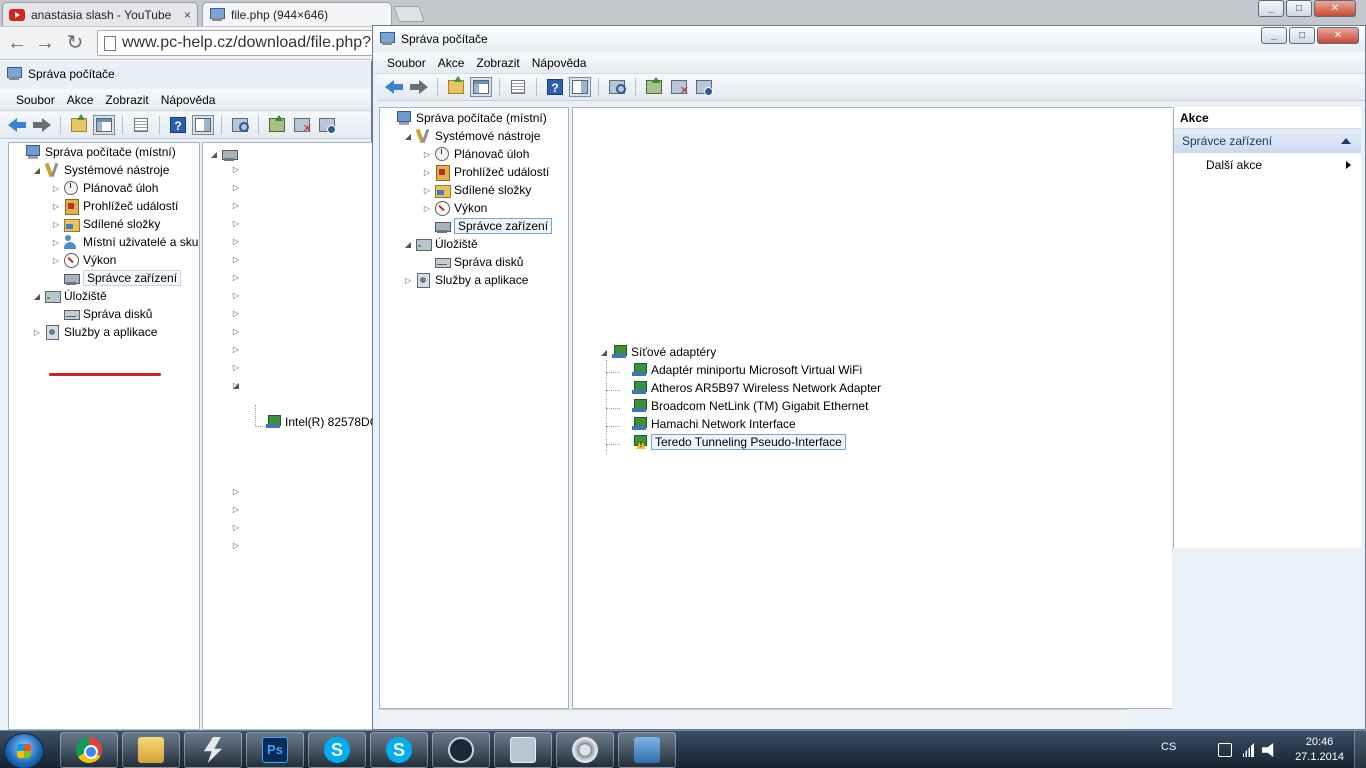 This screenshot has height=768, width=1366. I want to click on language-indicator: CS, so click(1168, 747).